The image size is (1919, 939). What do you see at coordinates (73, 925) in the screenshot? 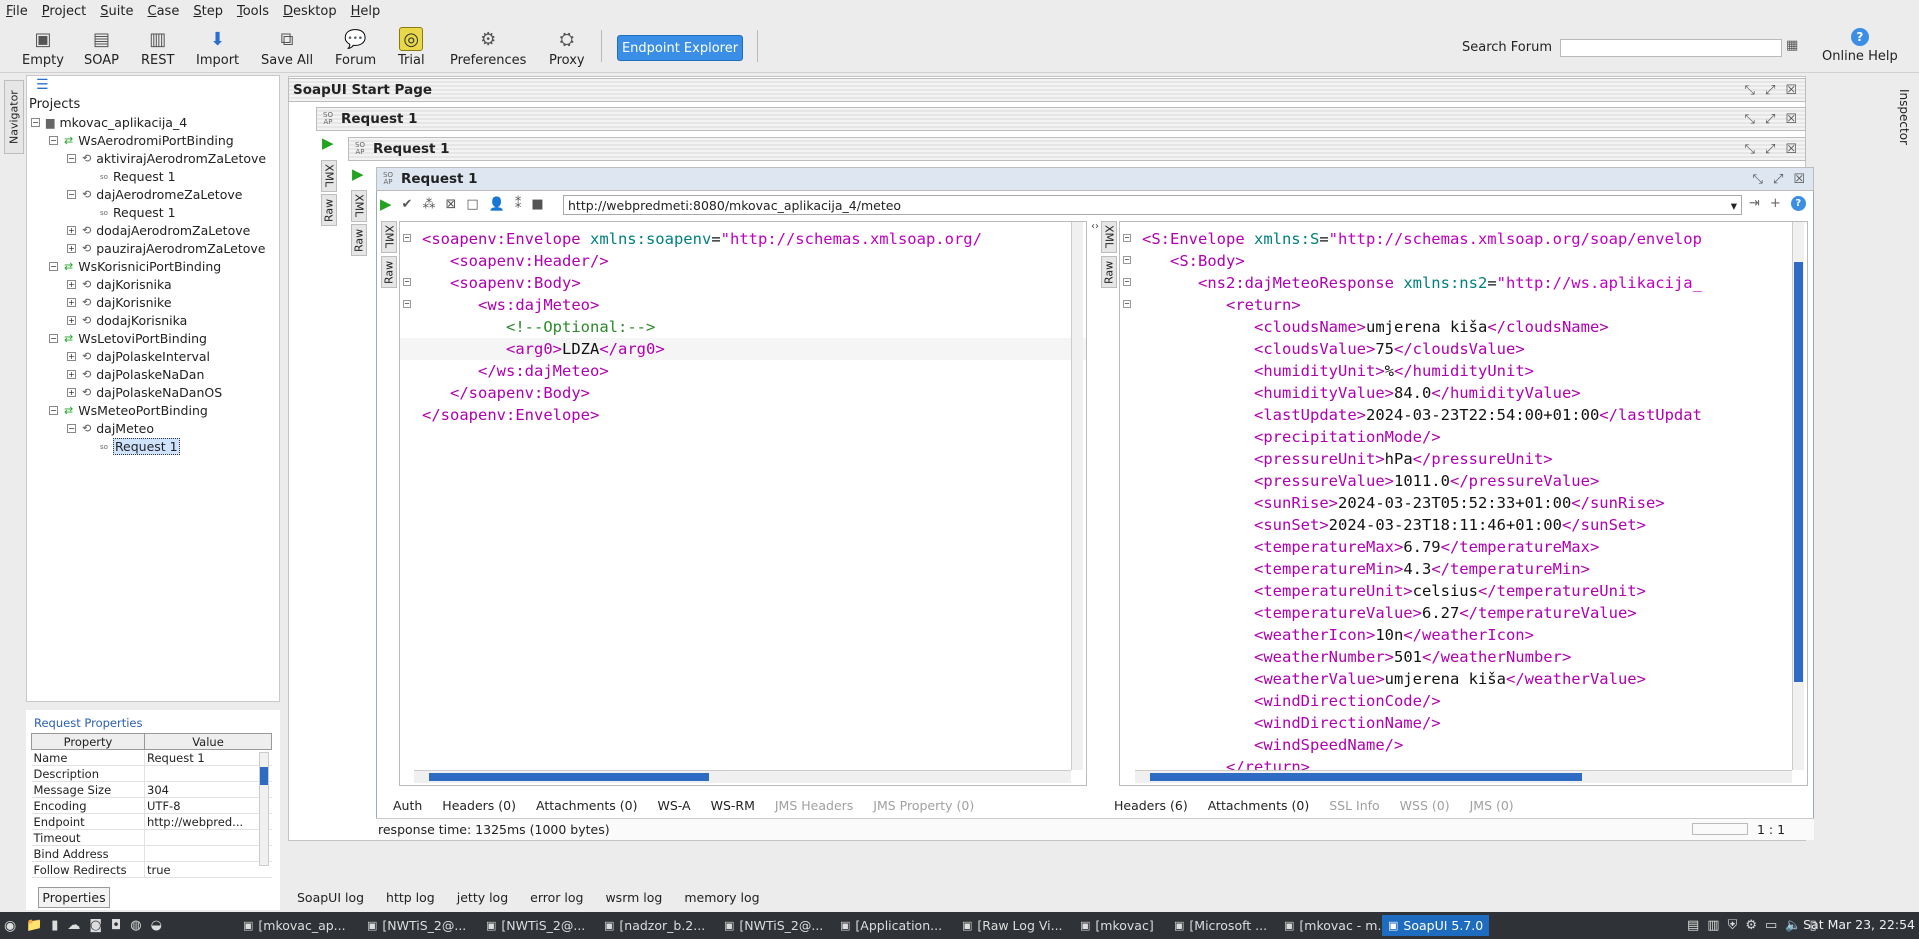
I see `cloud-icon: ☁` at bounding box center [73, 925].